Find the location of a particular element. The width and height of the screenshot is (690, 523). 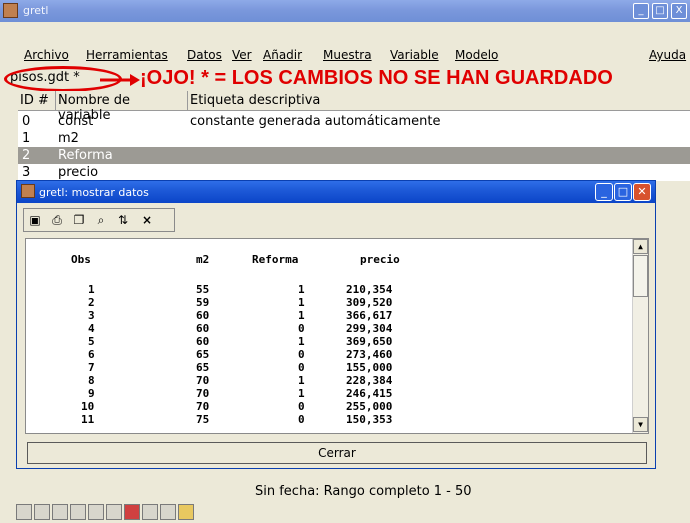

status-text: Sin fecha: Rango completo 1 - 50 is located at coordinates (363, 491).